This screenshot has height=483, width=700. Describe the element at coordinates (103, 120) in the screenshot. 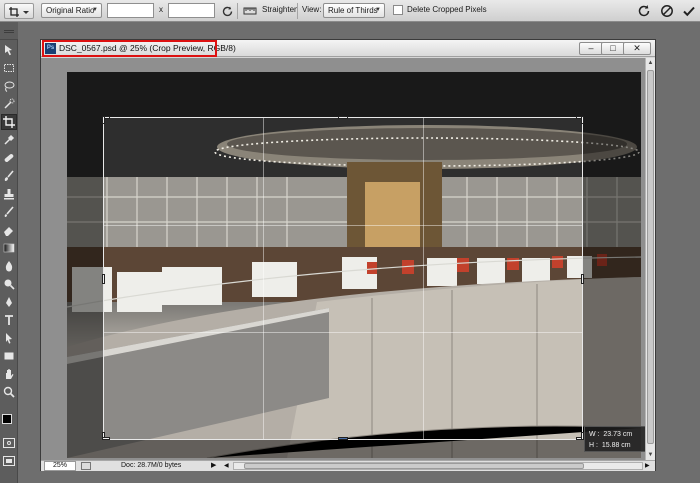

I see `crop-handle-top-left-v` at that location.